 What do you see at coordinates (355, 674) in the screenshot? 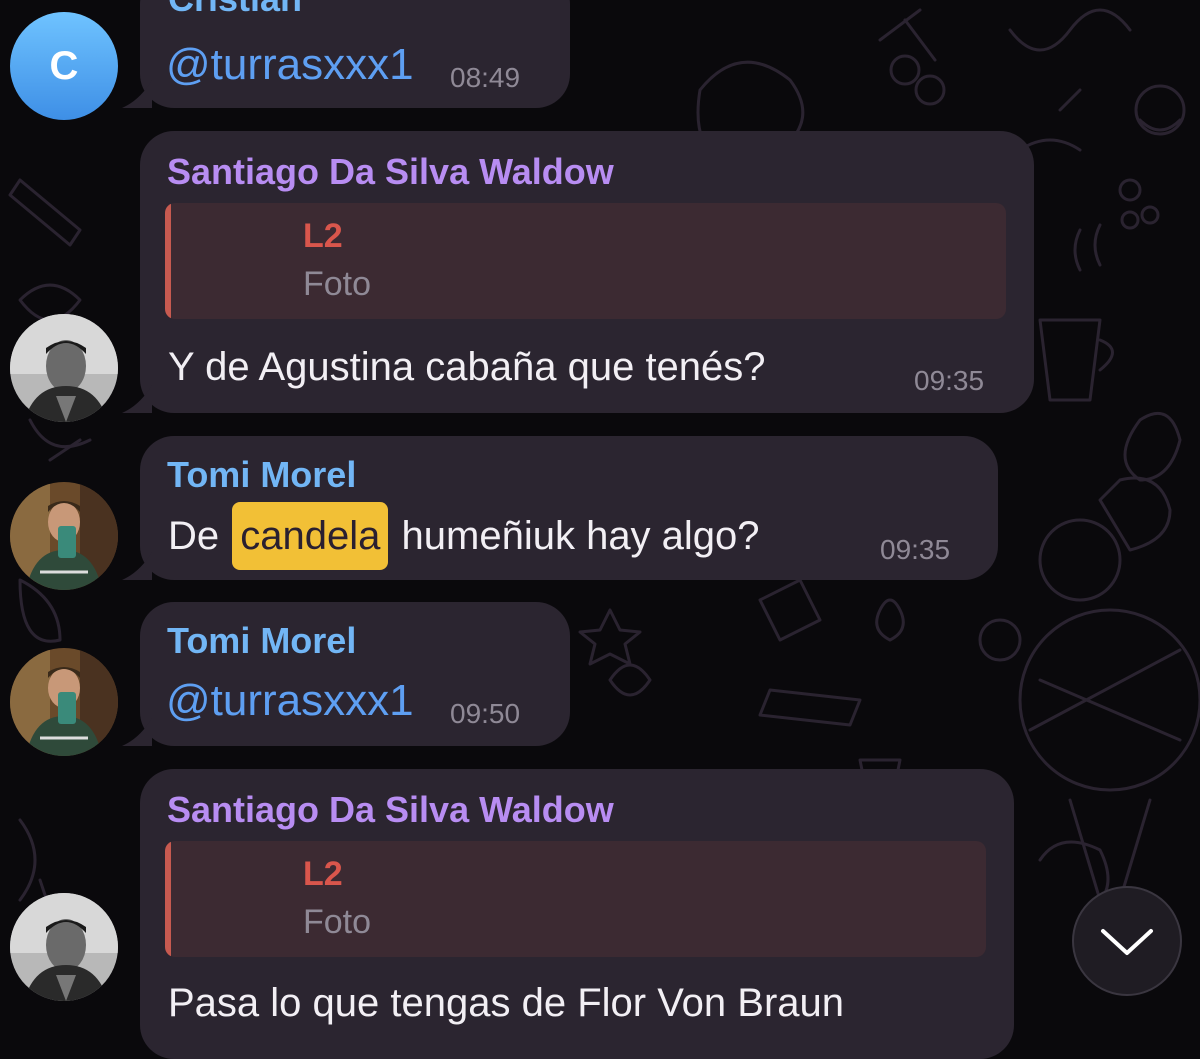
I see `message-bubble: Tomi Morel @turrasxxx1 09:50` at bounding box center [355, 674].